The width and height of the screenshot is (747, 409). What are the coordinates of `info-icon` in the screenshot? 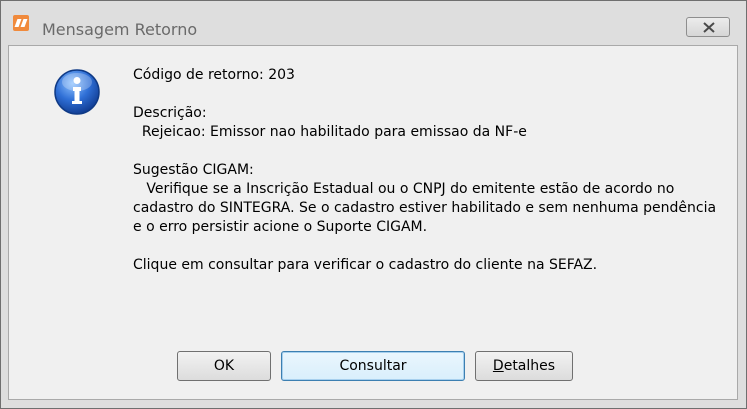 It's located at (77, 92).